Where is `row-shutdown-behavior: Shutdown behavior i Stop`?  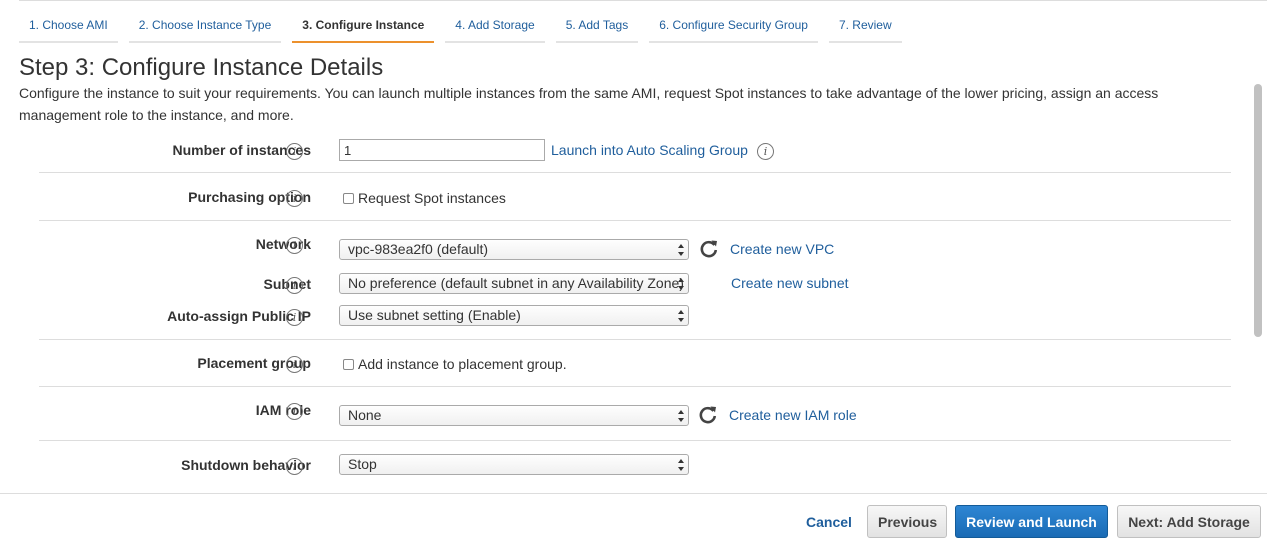
row-shutdown-behavior: Shutdown behavior i Stop is located at coordinates (635, 466).